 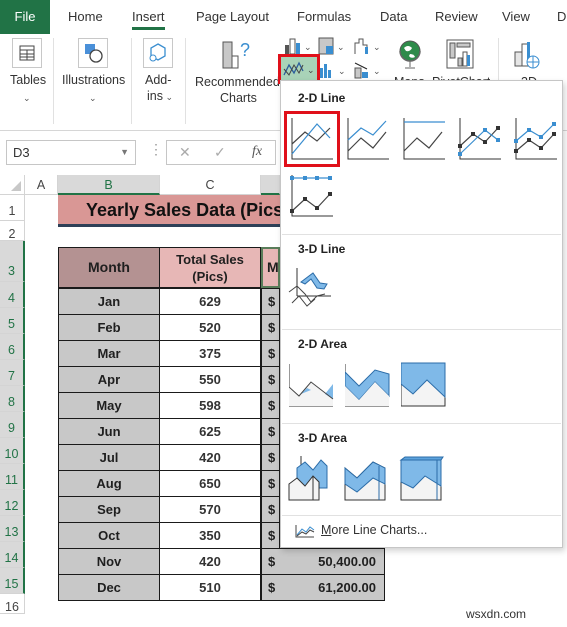 What do you see at coordinates (12, 321) in the screenshot?
I see `row-header-5: 5` at bounding box center [12, 321].